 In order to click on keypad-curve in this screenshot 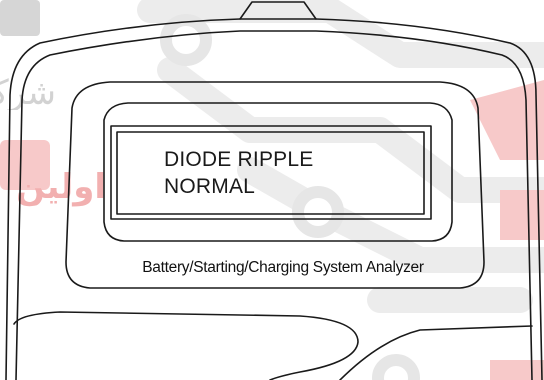, I will do `click(436, 352)`.